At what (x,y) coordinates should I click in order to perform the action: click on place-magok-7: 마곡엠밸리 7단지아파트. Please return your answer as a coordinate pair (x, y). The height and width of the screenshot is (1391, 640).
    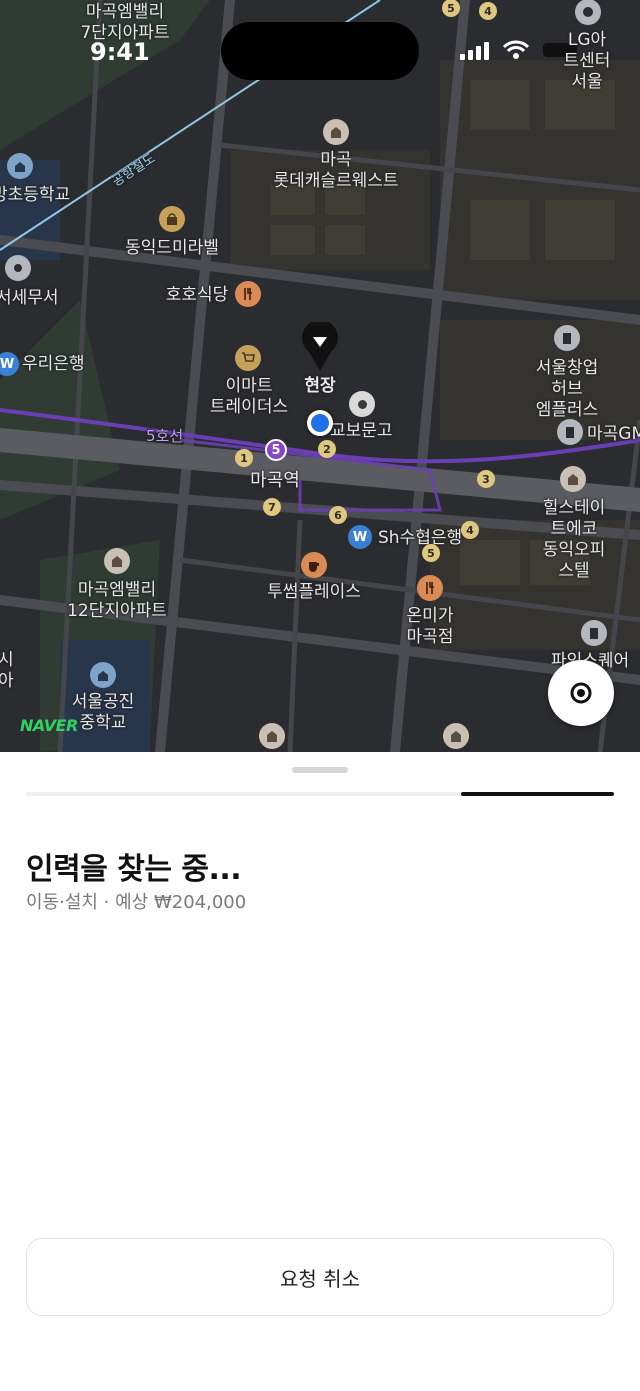
    Looking at the image, I should click on (124, 23).